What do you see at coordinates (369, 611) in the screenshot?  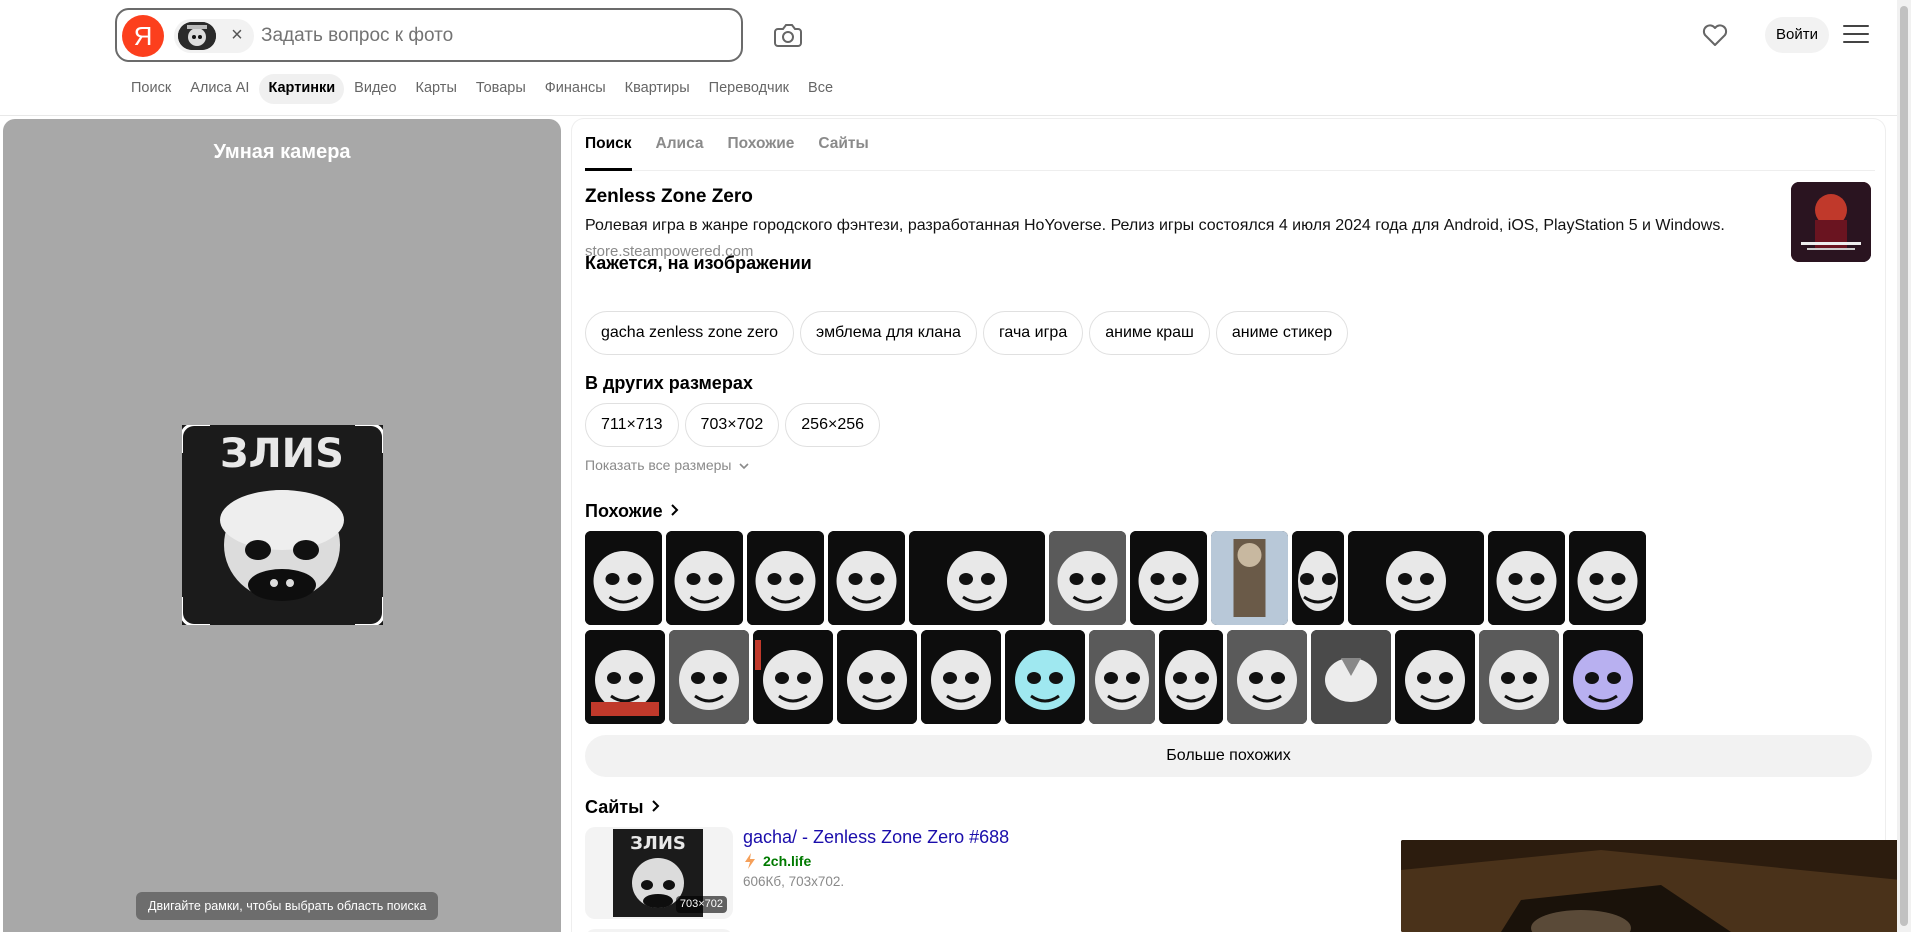 I see `crop-handle-bottom-right` at bounding box center [369, 611].